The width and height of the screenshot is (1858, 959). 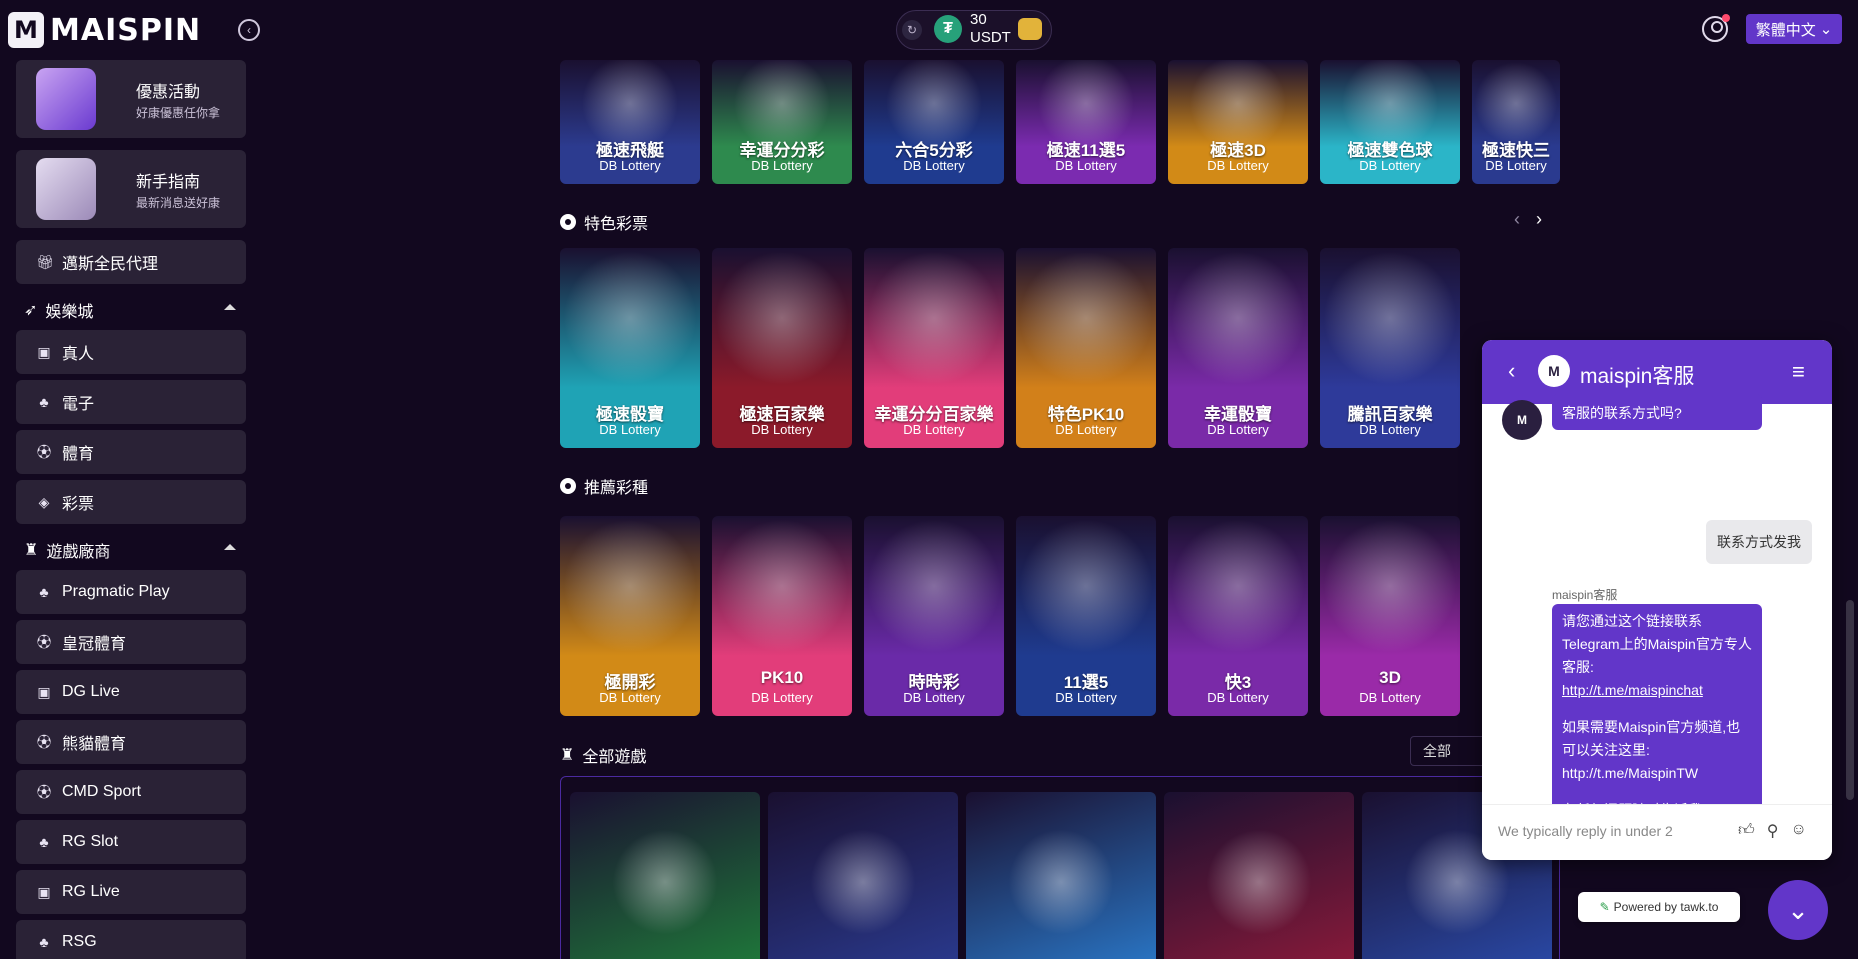 I want to click on message-text: 请您通过这个链接联系Telegram上的Maispin官方专人客服:, so click(x=1657, y=644).